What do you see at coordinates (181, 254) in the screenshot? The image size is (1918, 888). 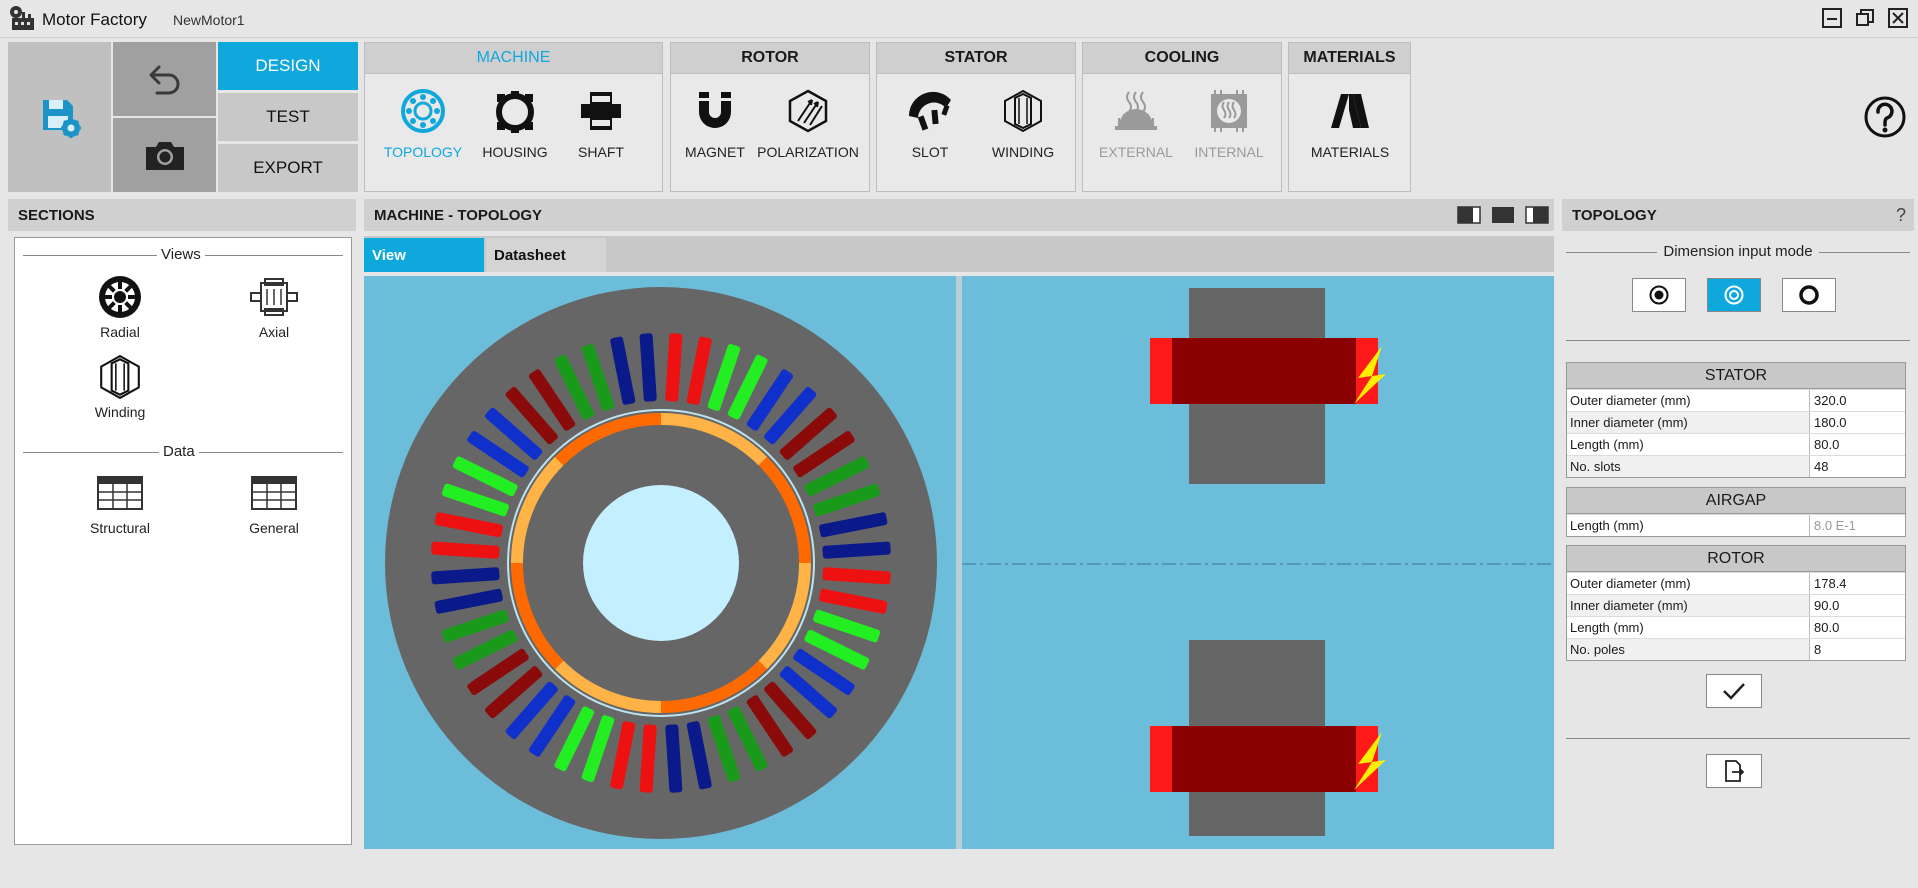 I see `views-heading: Views` at bounding box center [181, 254].